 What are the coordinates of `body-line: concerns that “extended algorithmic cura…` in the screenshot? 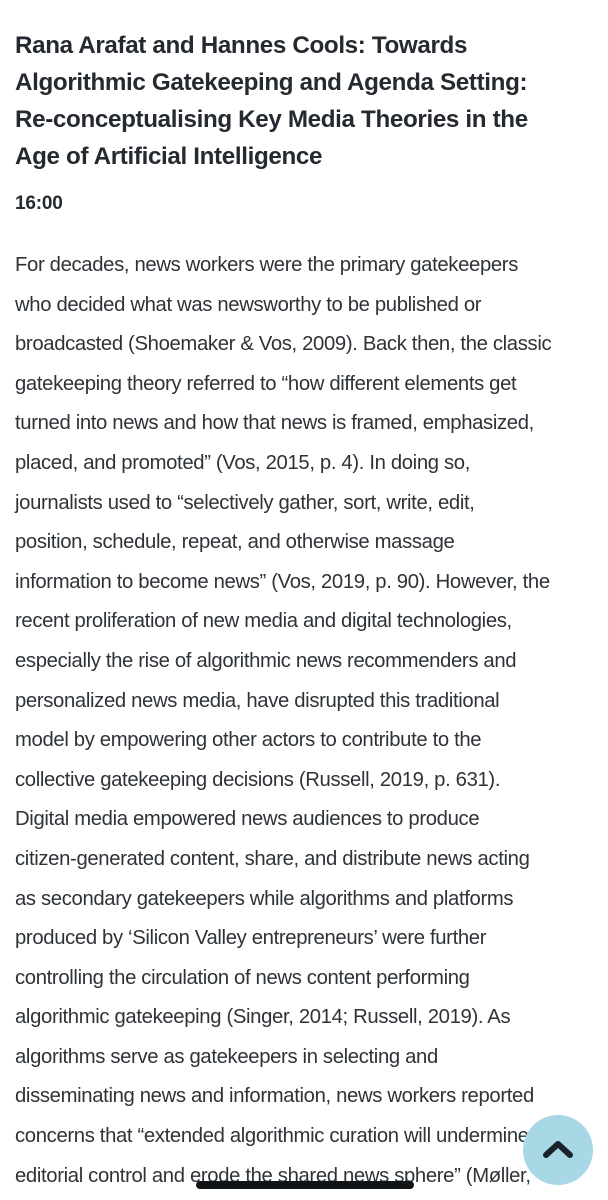 It's located at (272, 1136).